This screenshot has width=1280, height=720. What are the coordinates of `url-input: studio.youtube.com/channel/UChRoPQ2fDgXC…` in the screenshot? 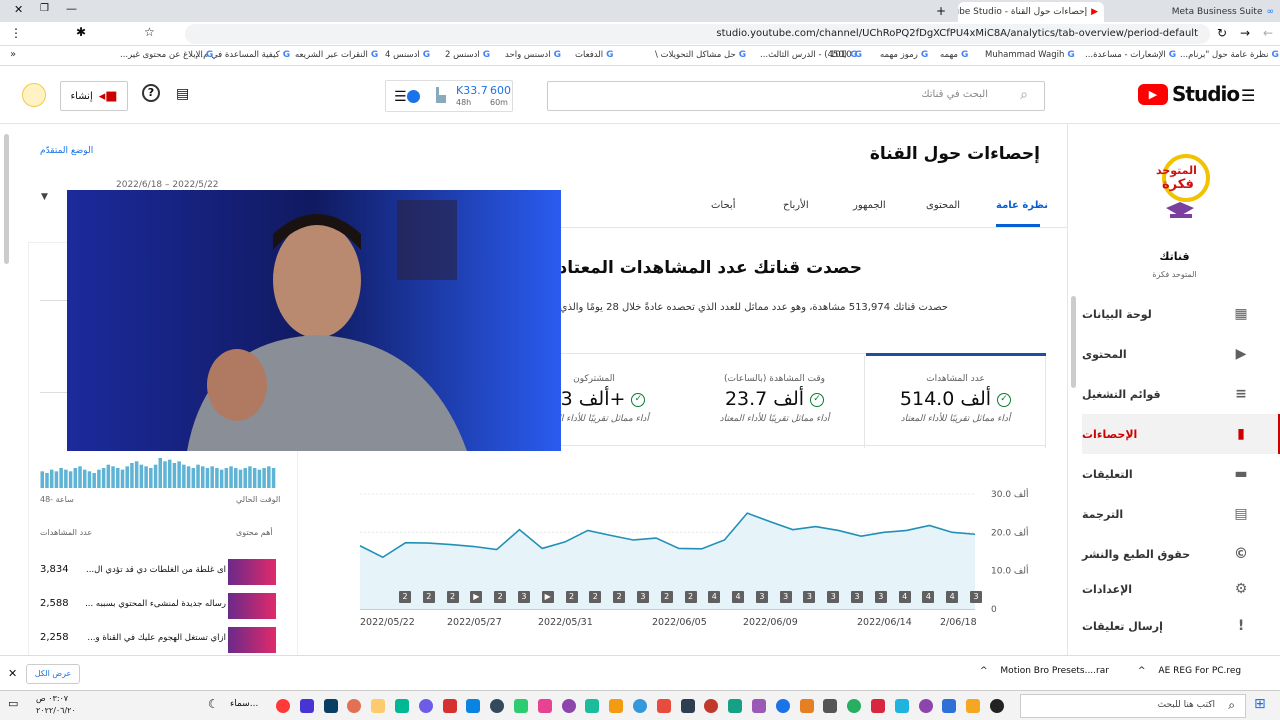 It's located at (697, 34).